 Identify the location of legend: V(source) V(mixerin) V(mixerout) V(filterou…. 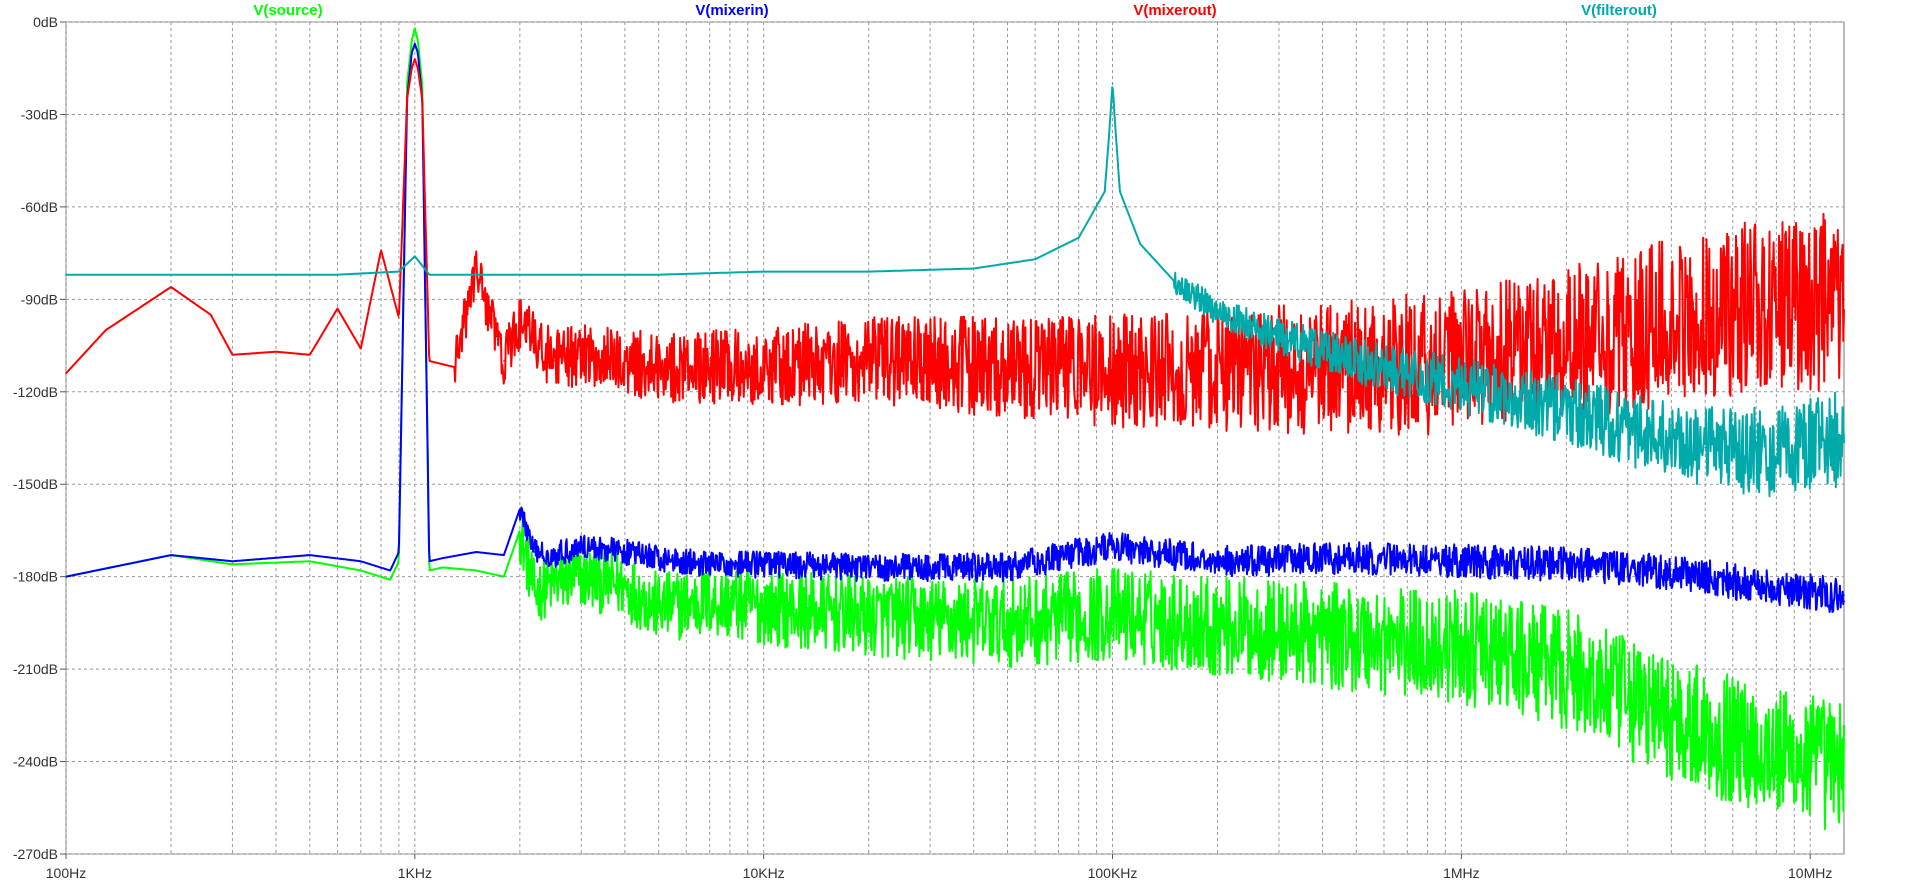
(955, 10).